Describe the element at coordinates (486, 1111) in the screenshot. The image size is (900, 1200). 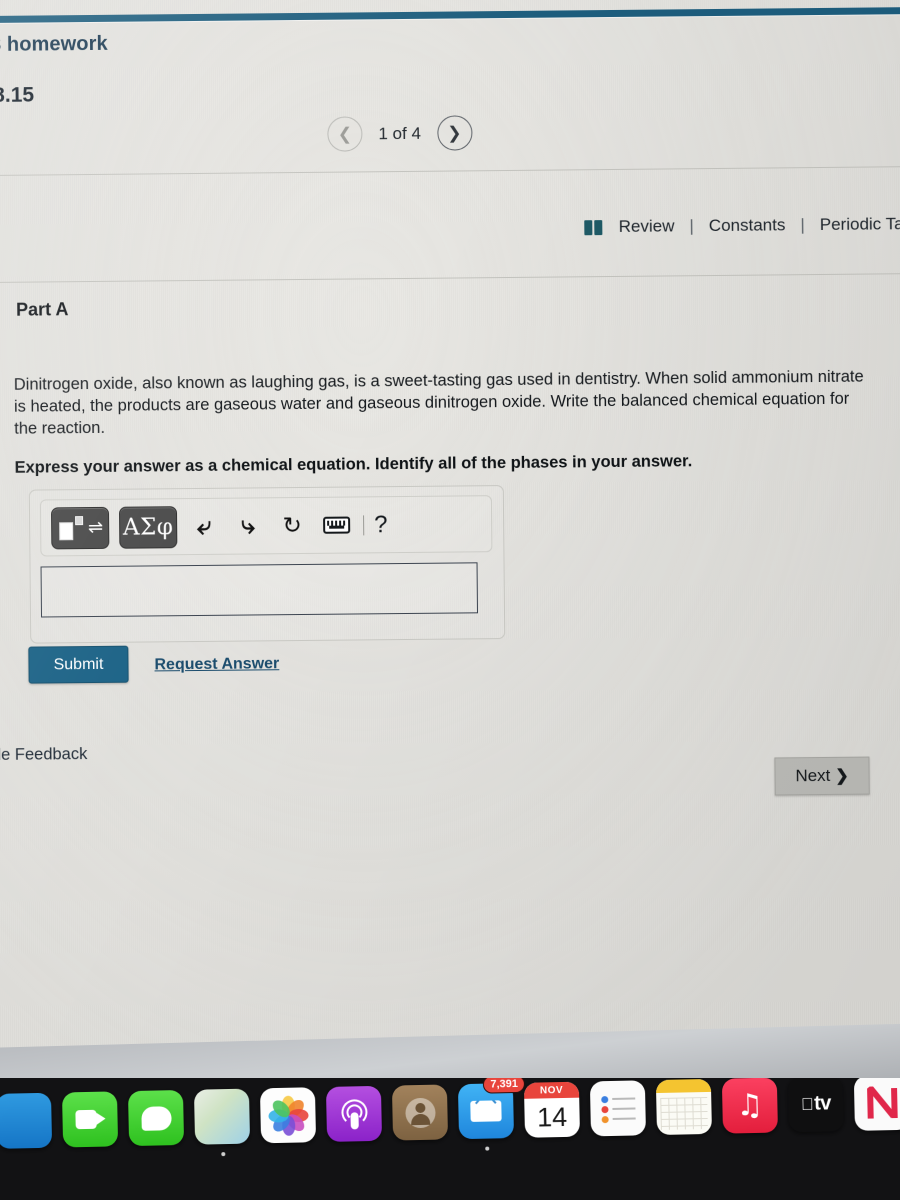
I see `mail-icon` at that location.